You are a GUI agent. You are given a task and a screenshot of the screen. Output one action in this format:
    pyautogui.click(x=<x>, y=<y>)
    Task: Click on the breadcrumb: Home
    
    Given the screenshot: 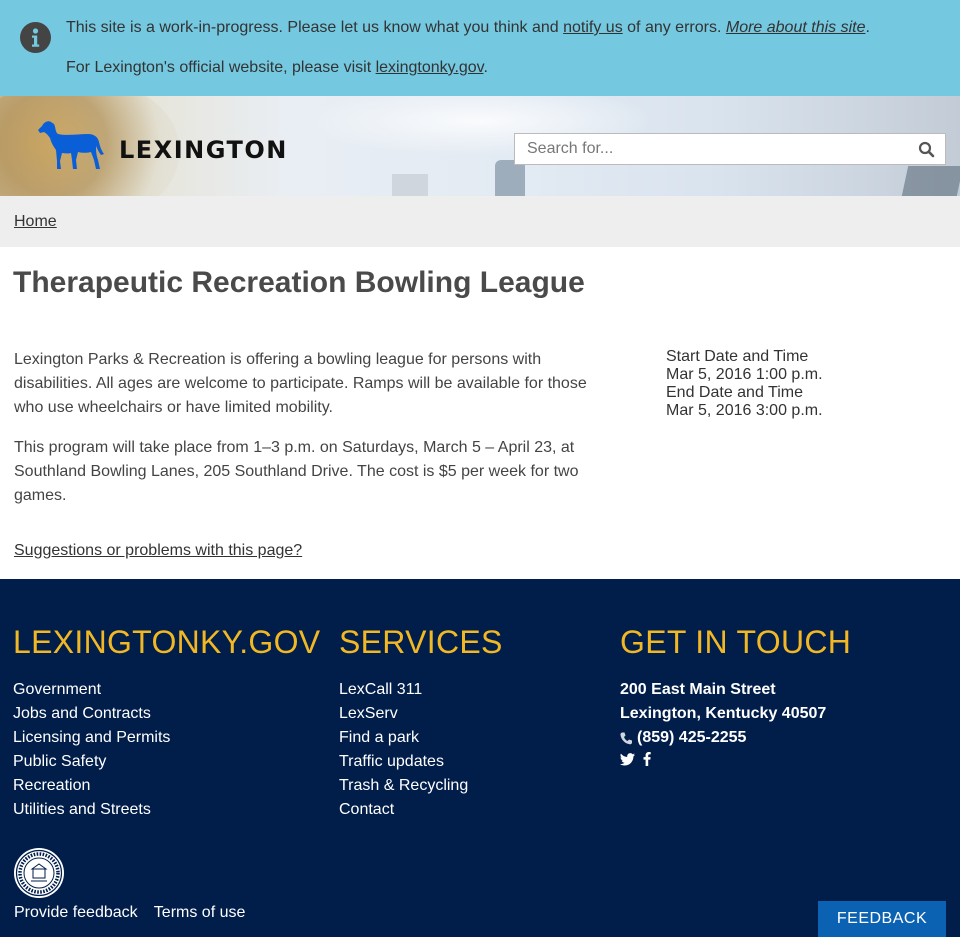 What is the action you would take?
    pyautogui.click(x=480, y=221)
    